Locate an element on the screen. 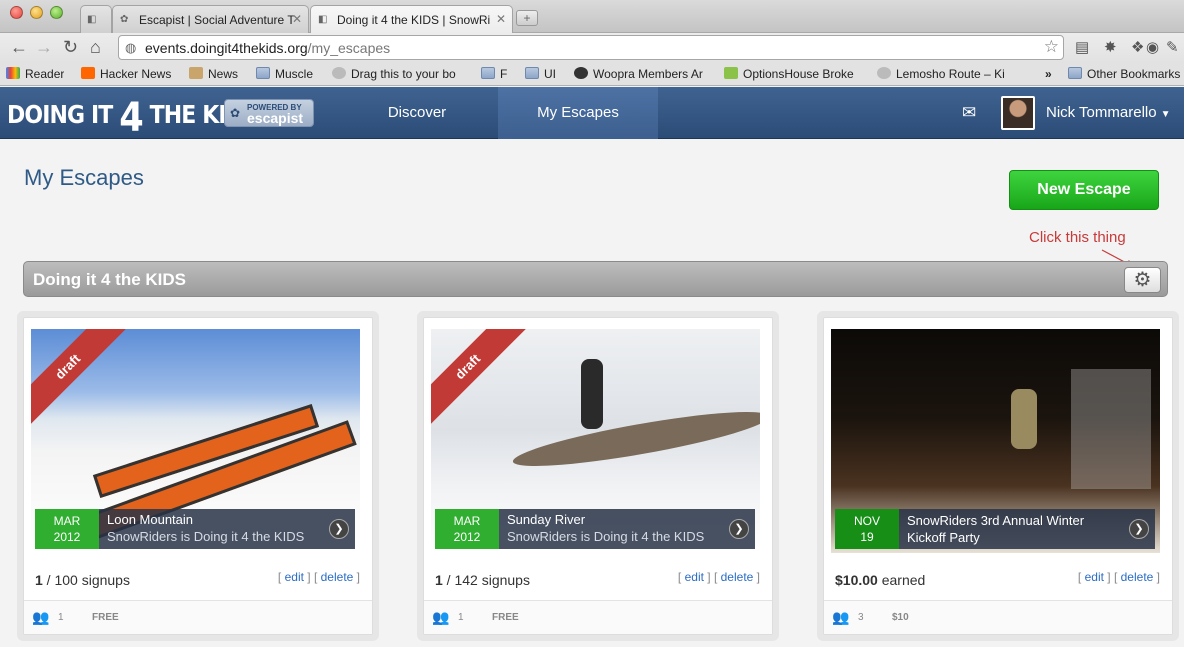 The height and width of the screenshot is (647, 1184). browser-tab-3: ◧ Doing it 4 the KIDS | SnowRi ✕ is located at coordinates (411, 19).